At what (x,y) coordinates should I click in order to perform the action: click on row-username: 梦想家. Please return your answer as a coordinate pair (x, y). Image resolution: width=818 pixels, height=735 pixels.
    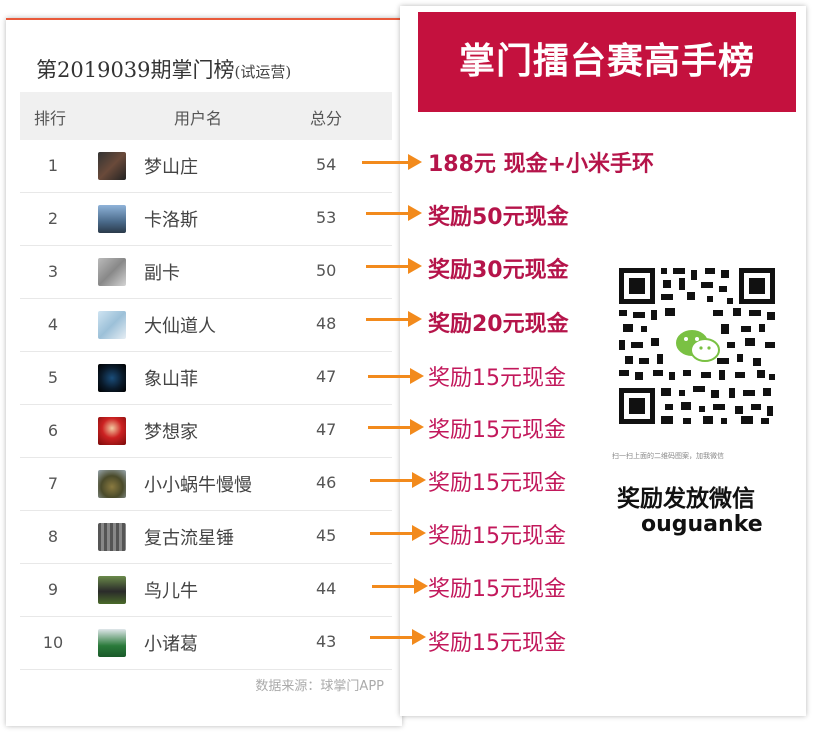
    Looking at the image, I should click on (171, 432).